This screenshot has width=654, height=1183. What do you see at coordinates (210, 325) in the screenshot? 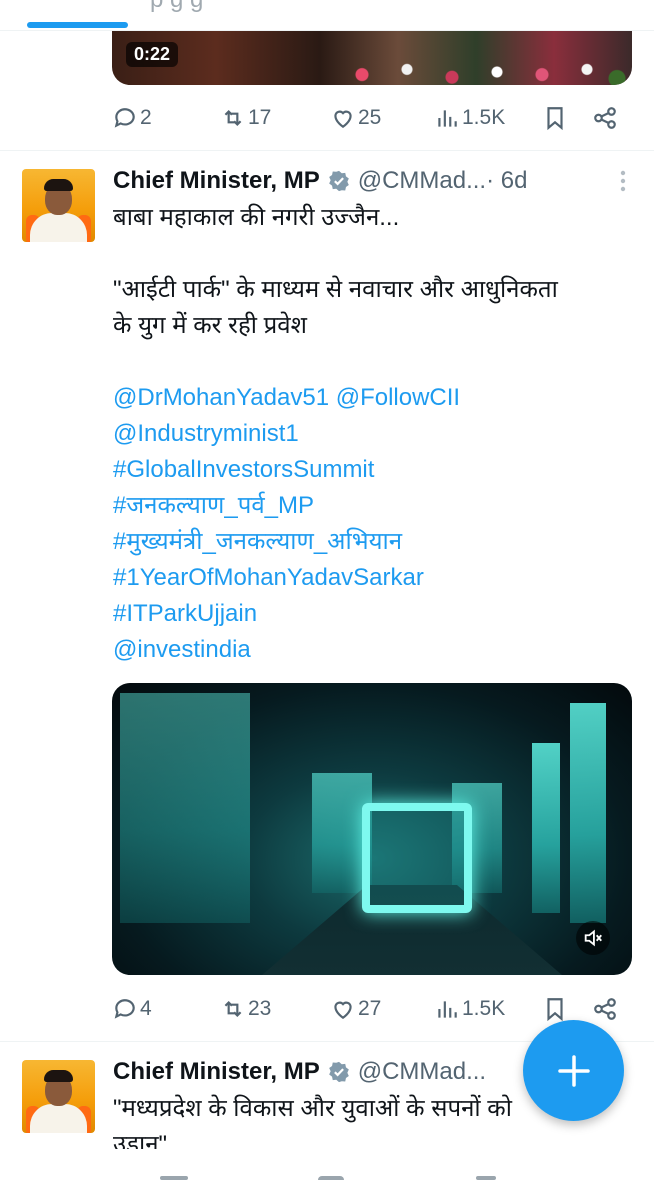
I see `text-line: के युग में कर रही प्रवेश` at bounding box center [210, 325].